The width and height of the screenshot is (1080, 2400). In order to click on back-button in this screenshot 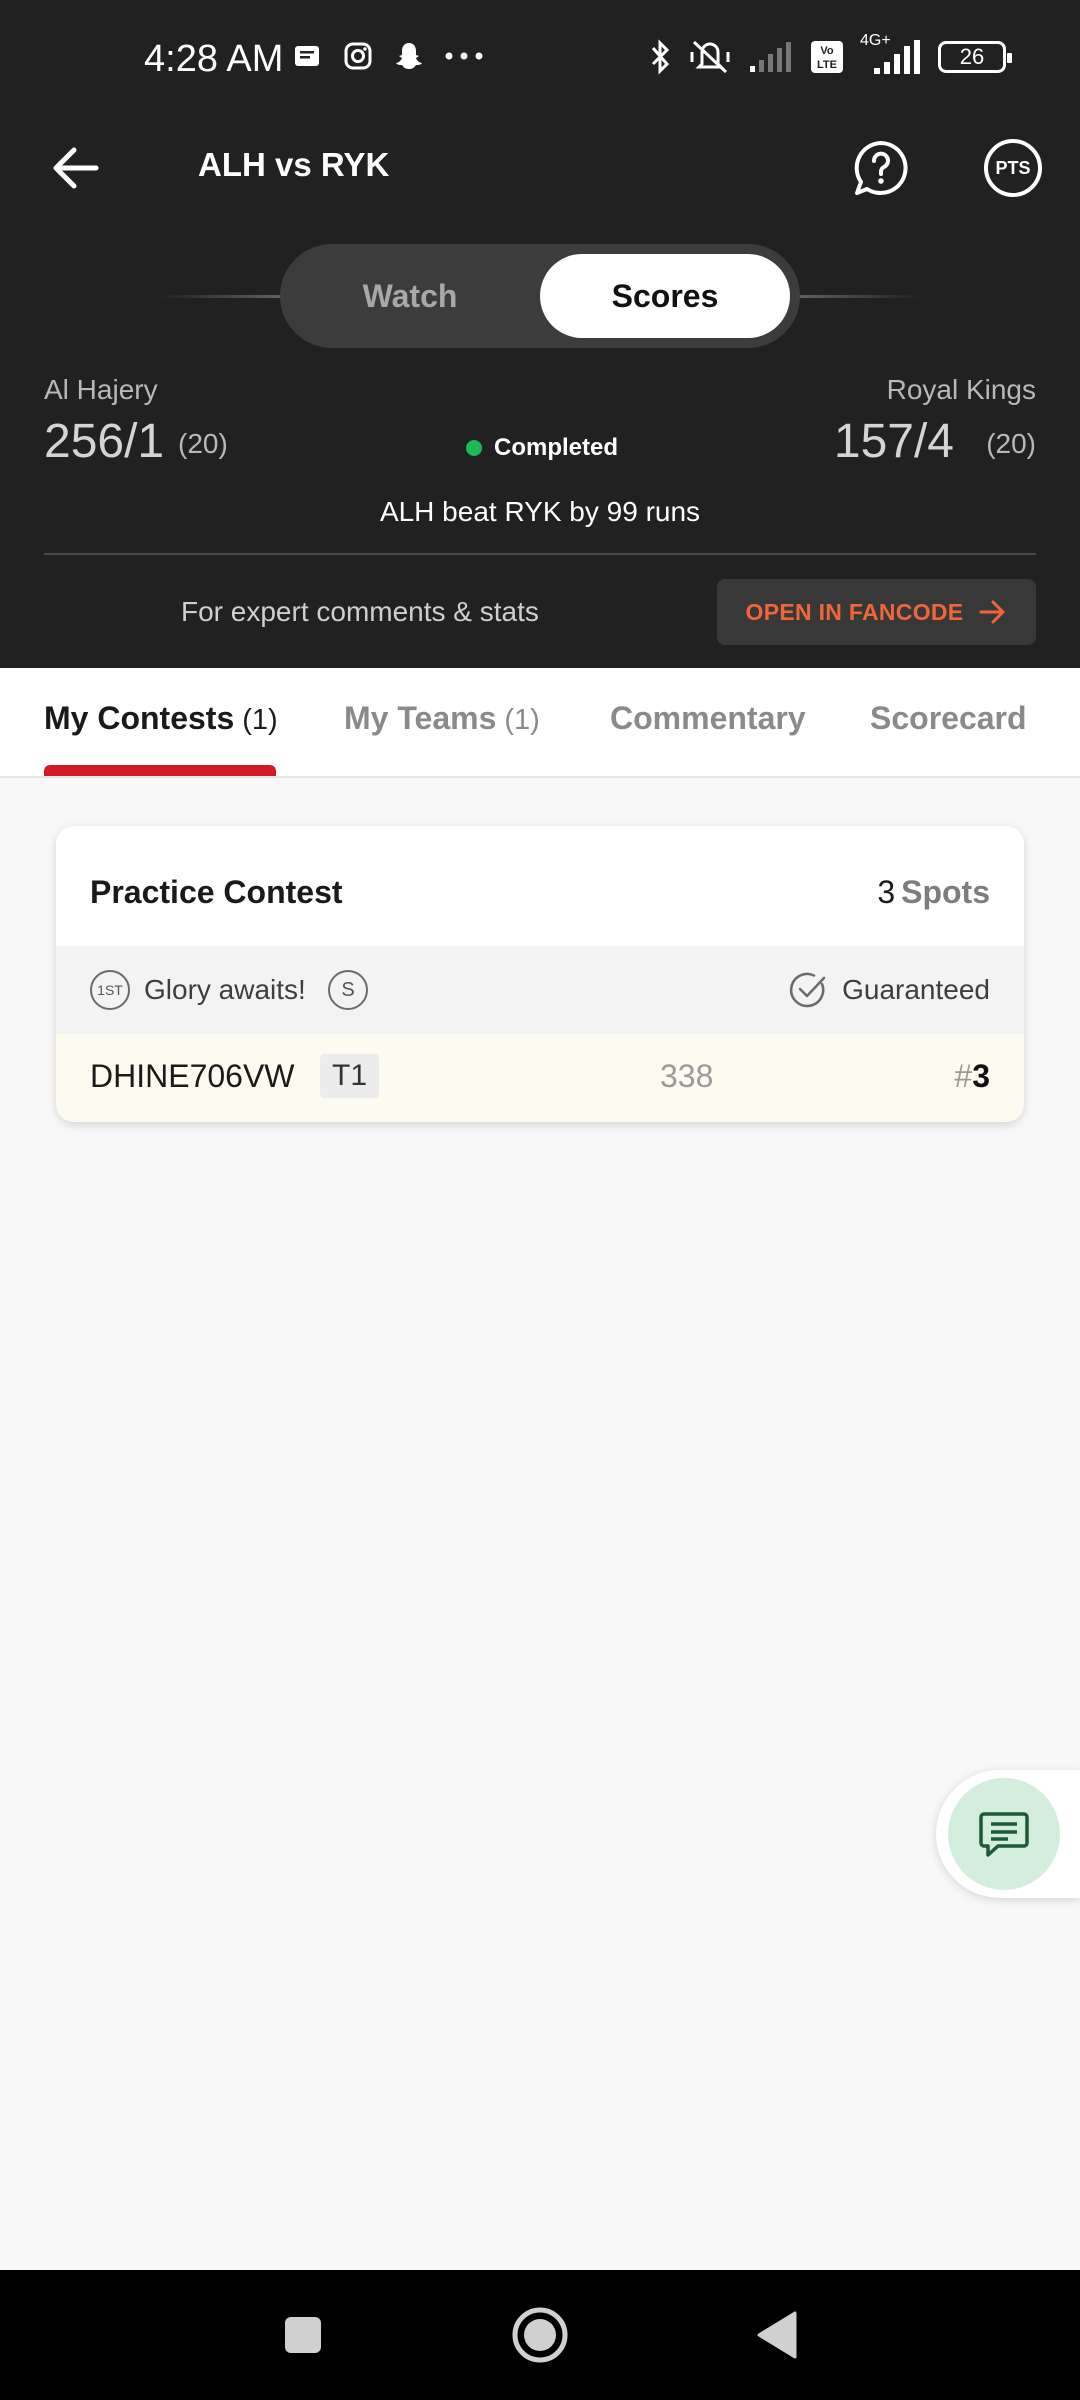, I will do `click(76, 168)`.